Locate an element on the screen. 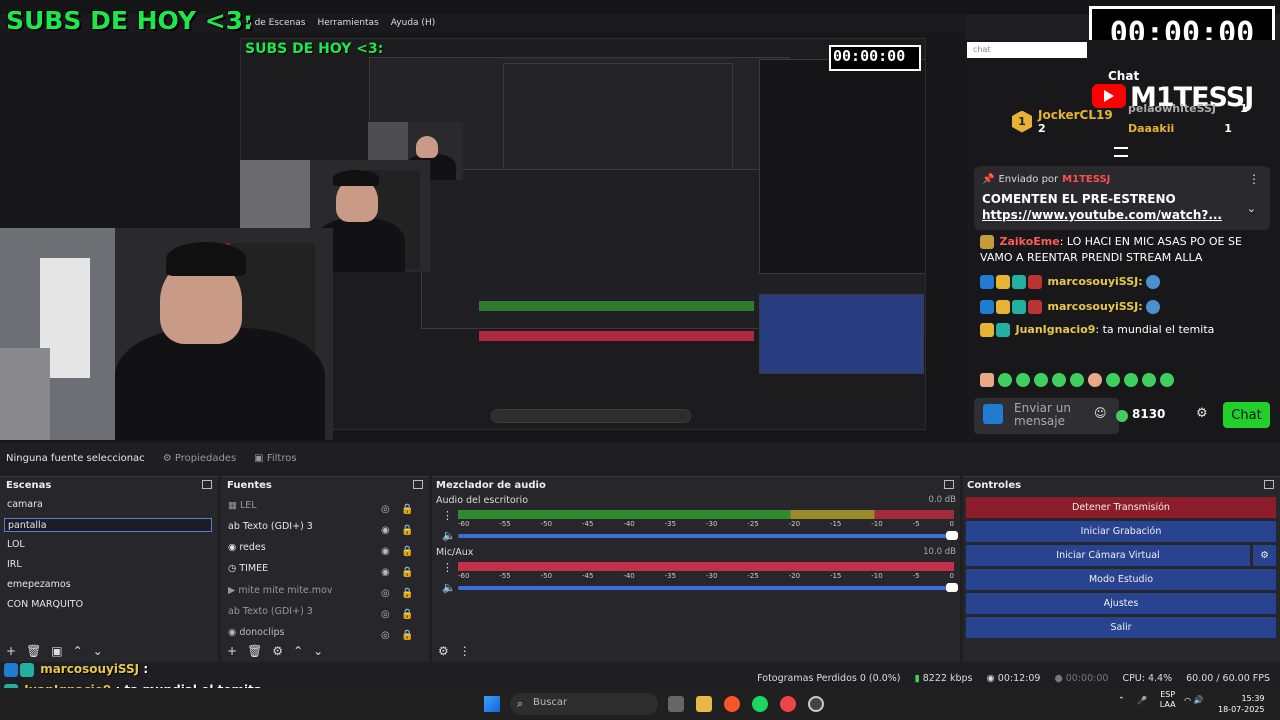 Image resolution: width=1280 pixels, height=720 pixels. tick-label: -50 is located at coordinates (546, 524).